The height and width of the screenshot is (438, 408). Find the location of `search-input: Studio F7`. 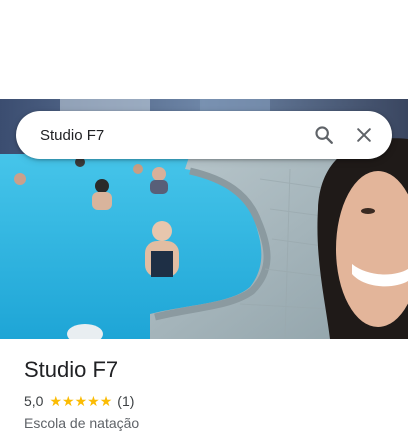

search-input: Studio F7 is located at coordinates (172, 135).